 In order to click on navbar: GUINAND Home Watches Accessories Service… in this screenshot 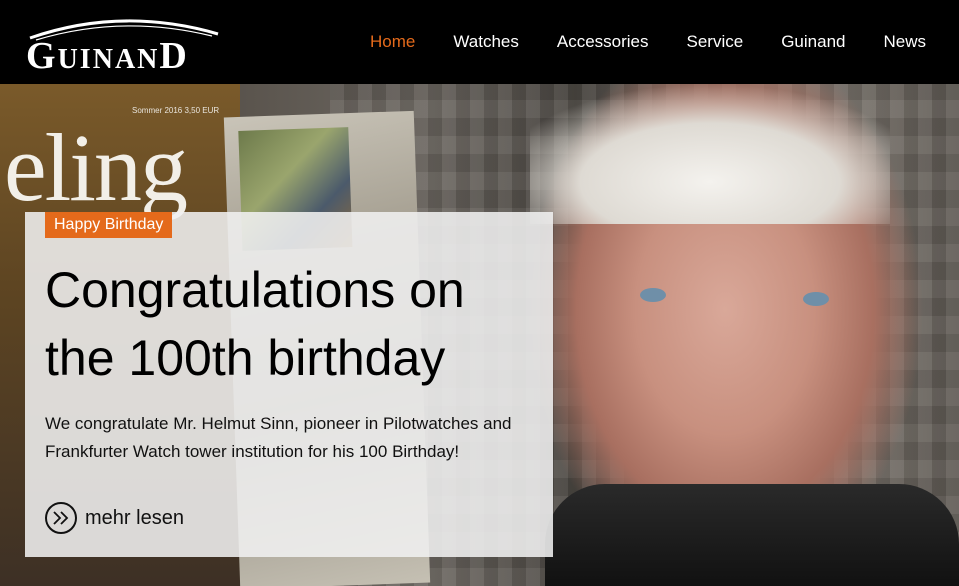, I will do `click(479, 42)`.